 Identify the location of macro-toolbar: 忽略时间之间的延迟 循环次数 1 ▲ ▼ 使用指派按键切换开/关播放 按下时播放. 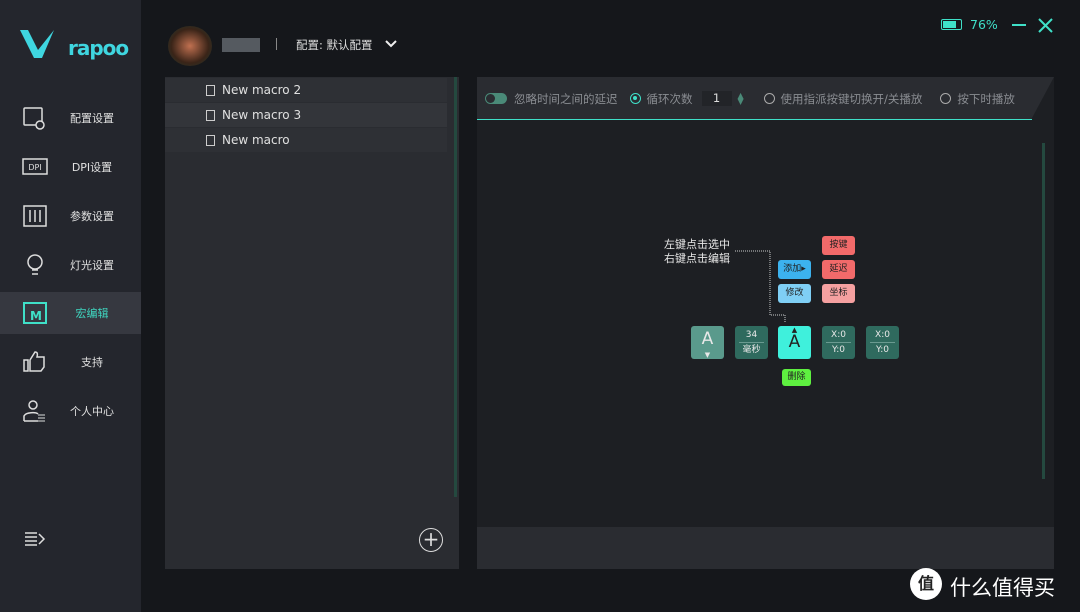
(765, 98).